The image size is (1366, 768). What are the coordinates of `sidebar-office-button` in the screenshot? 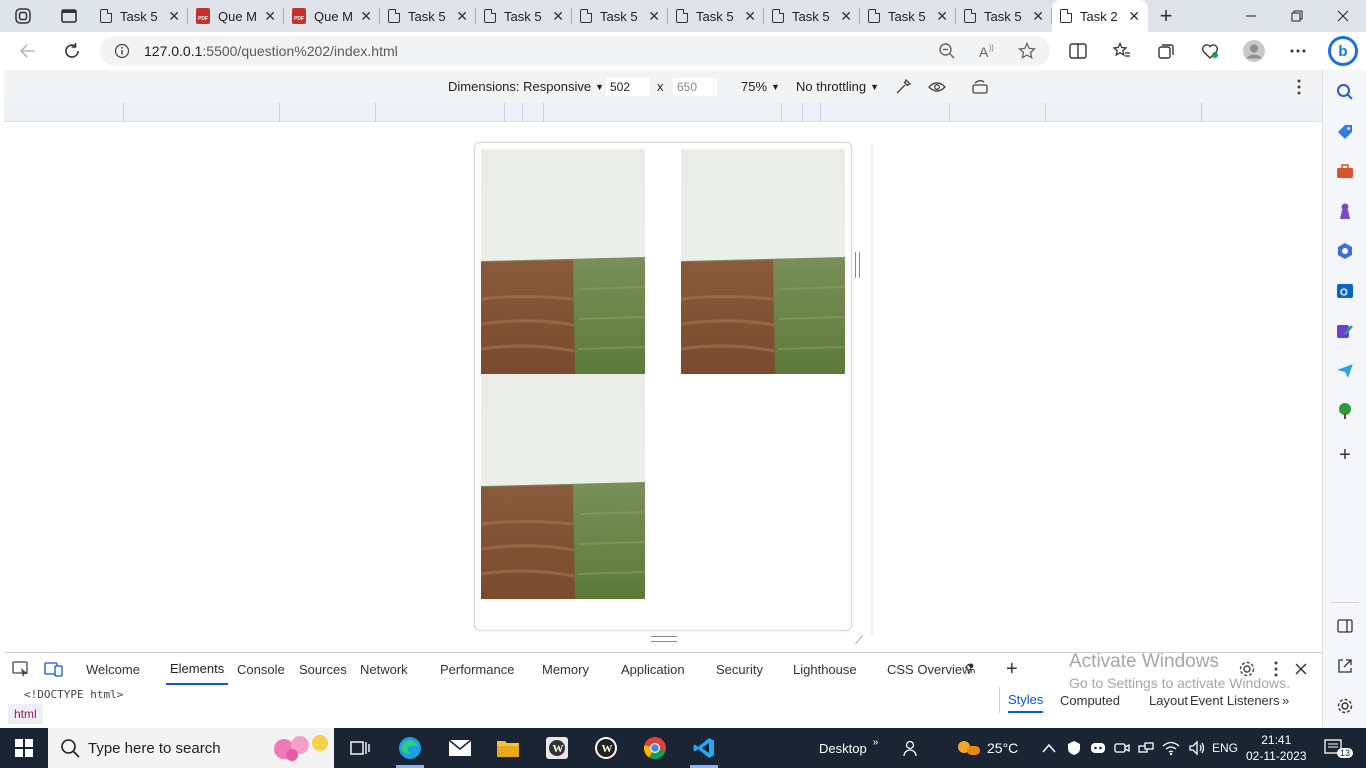 It's located at (1345, 251).